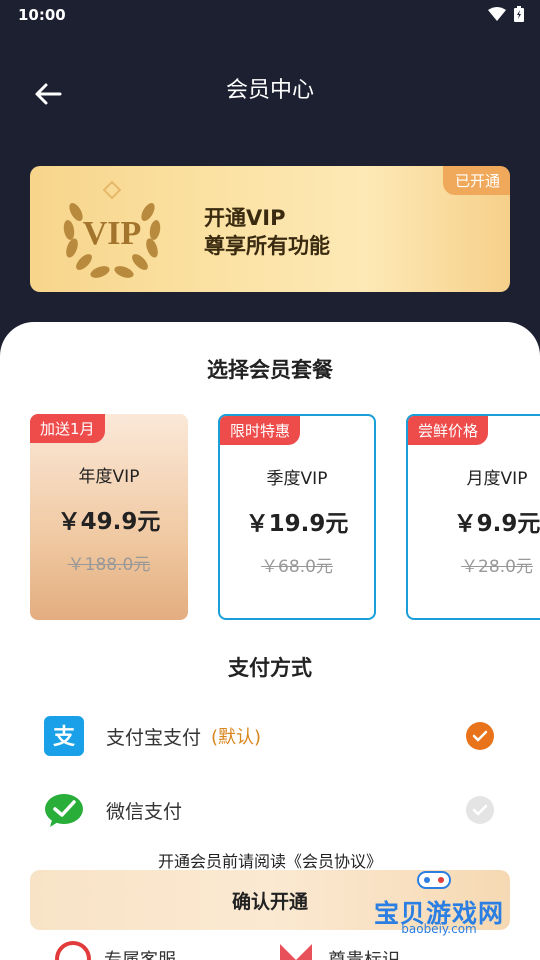 The image size is (540, 960). Describe the element at coordinates (519, 14) in the screenshot. I see `battery-icon` at that location.